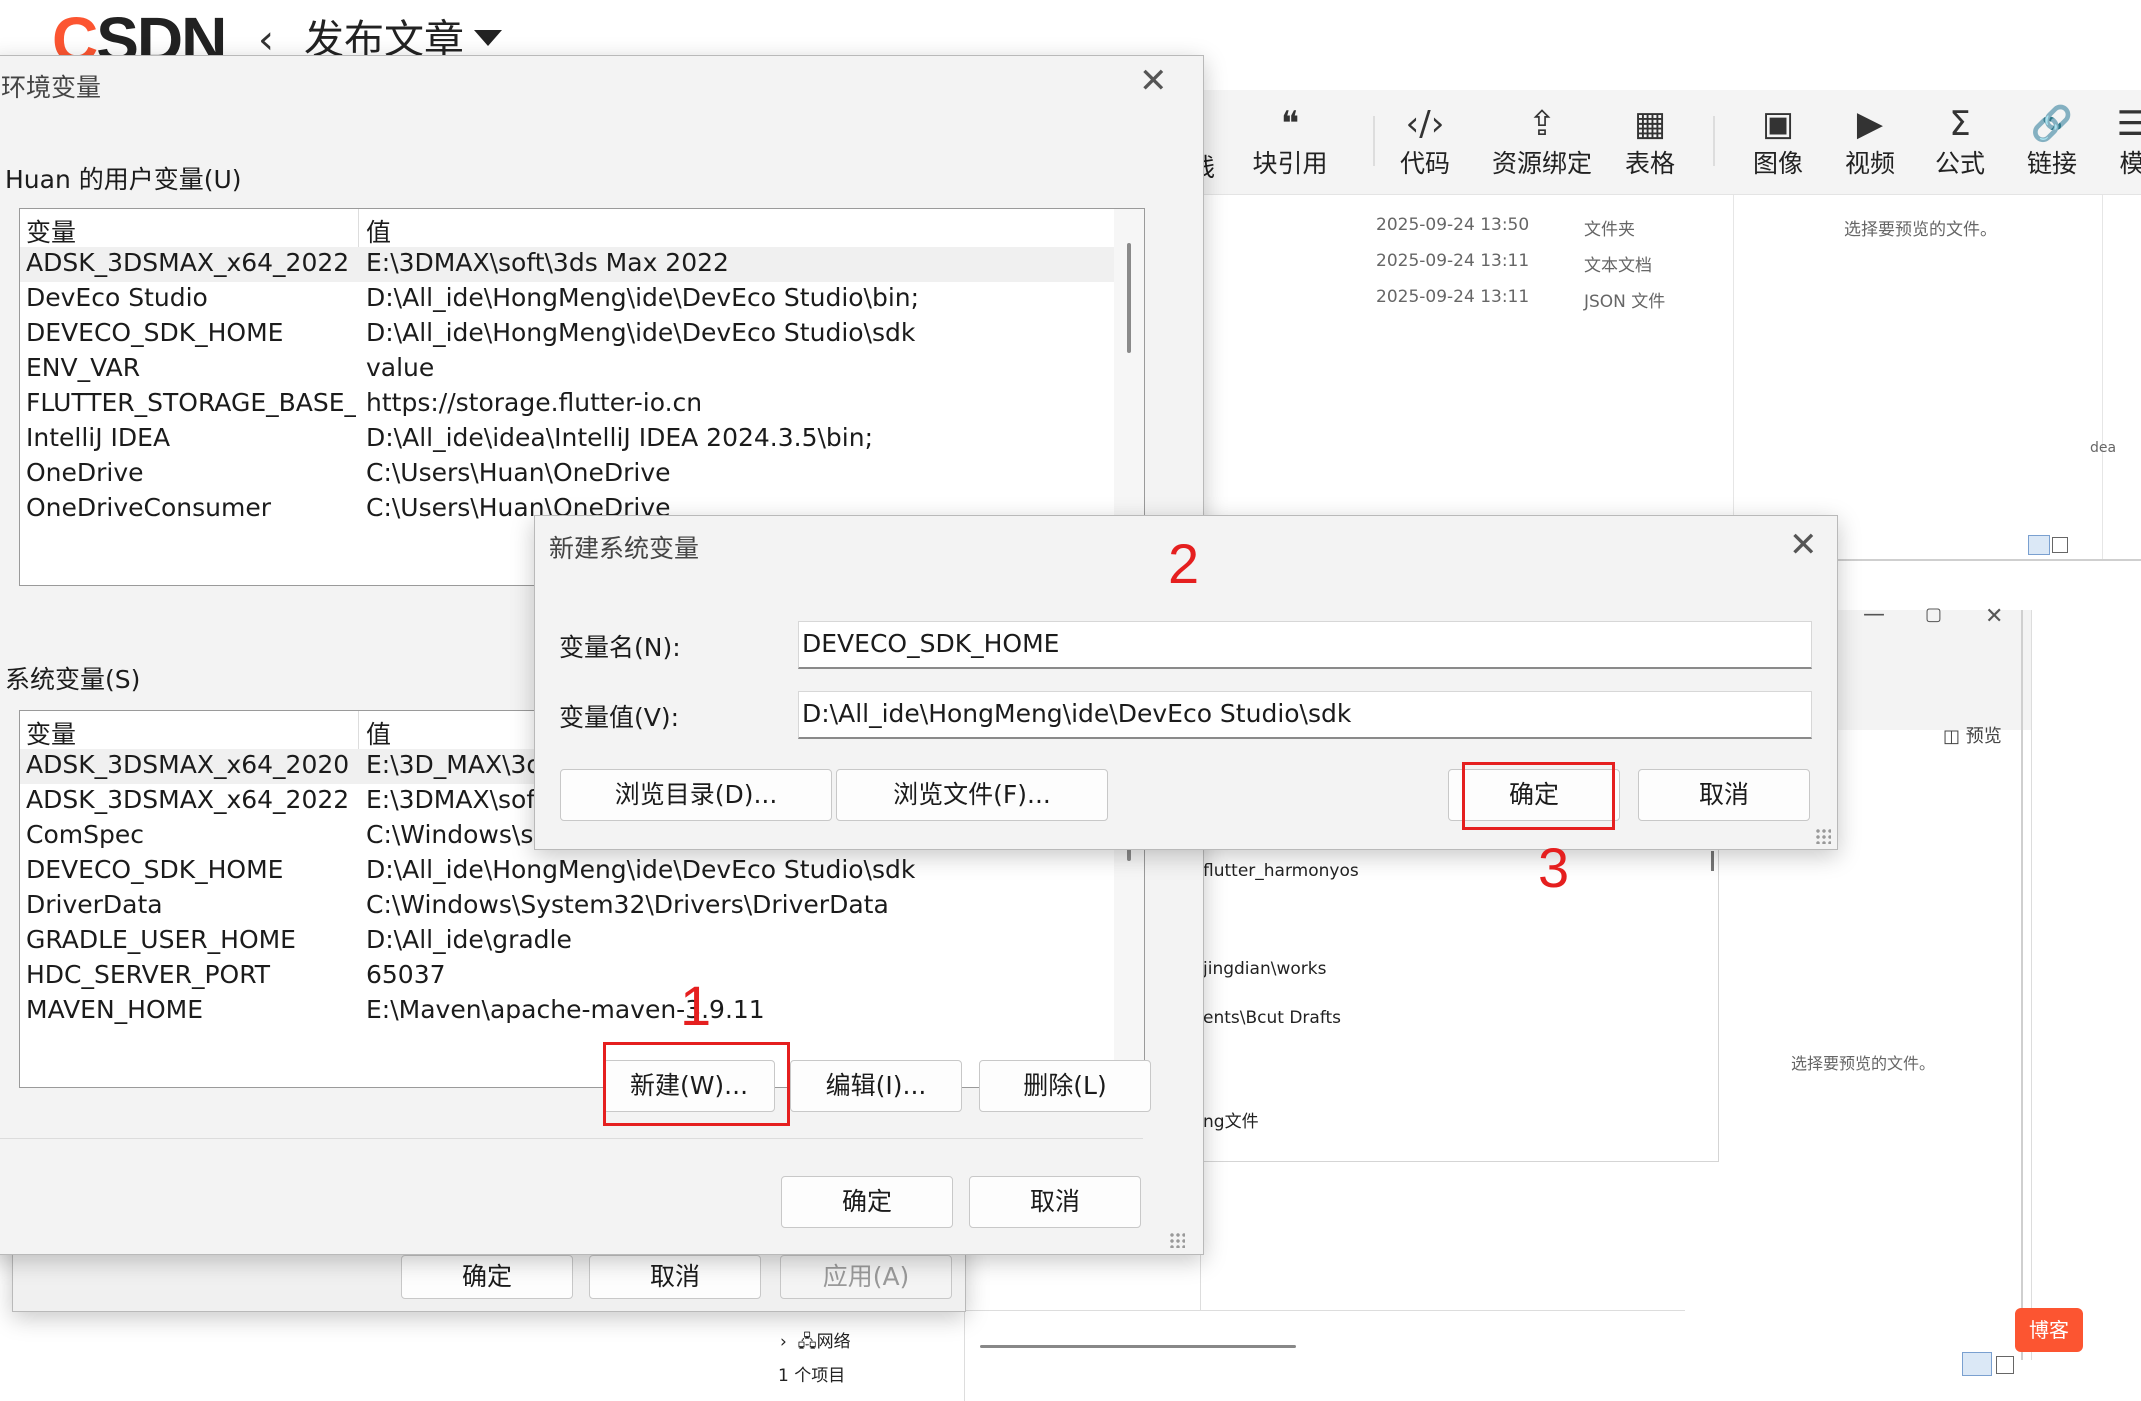 The height and width of the screenshot is (1401, 2141). I want to click on status-item-count: 1 个项目, so click(812, 1376).